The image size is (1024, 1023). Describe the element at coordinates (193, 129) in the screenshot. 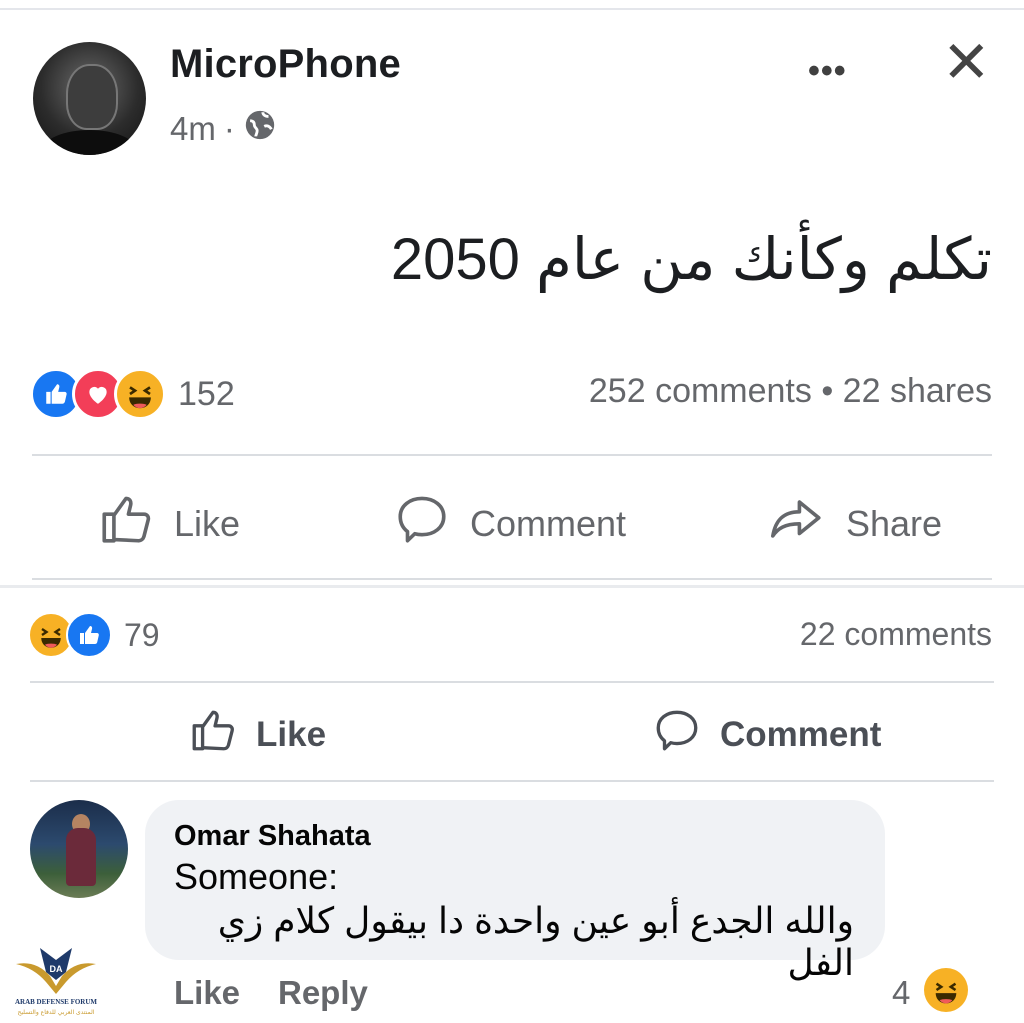

I see `post-time: 4m` at that location.